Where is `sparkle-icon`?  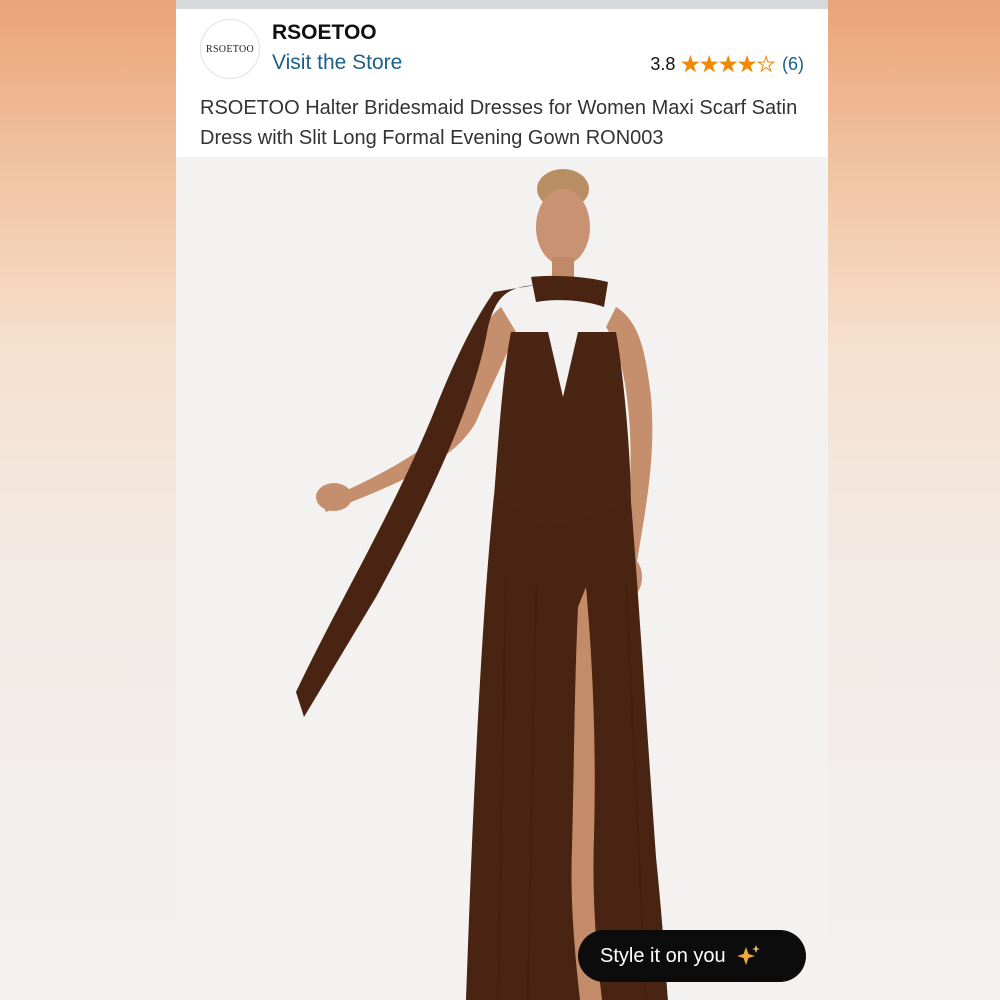
sparkle-icon is located at coordinates (748, 955).